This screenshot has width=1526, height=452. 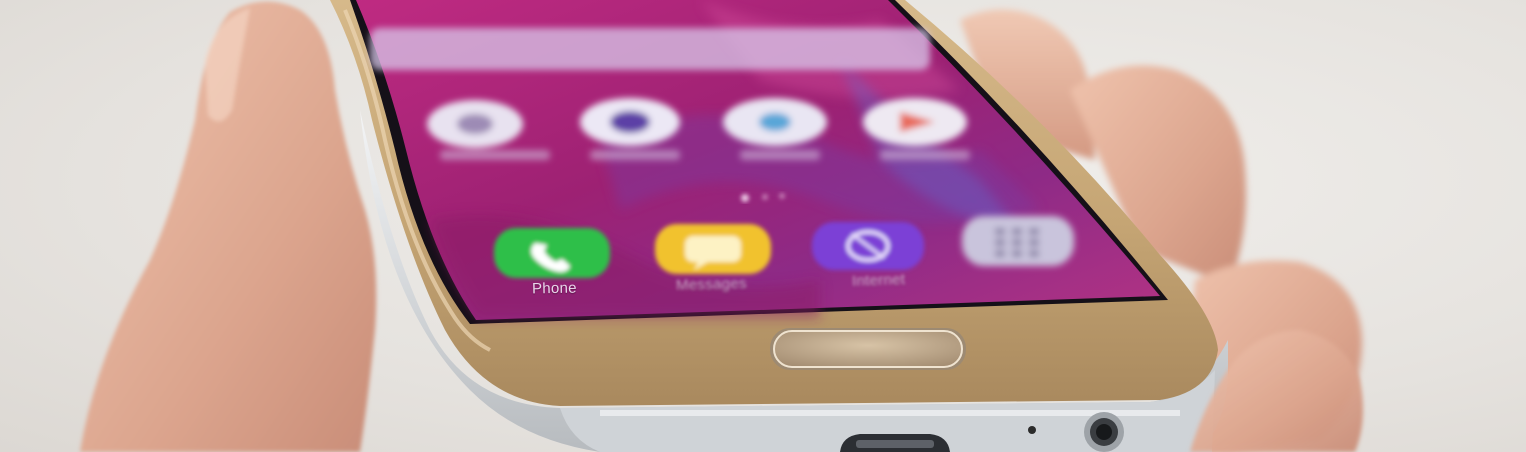 I want to click on messages-icon, so click(x=713, y=249).